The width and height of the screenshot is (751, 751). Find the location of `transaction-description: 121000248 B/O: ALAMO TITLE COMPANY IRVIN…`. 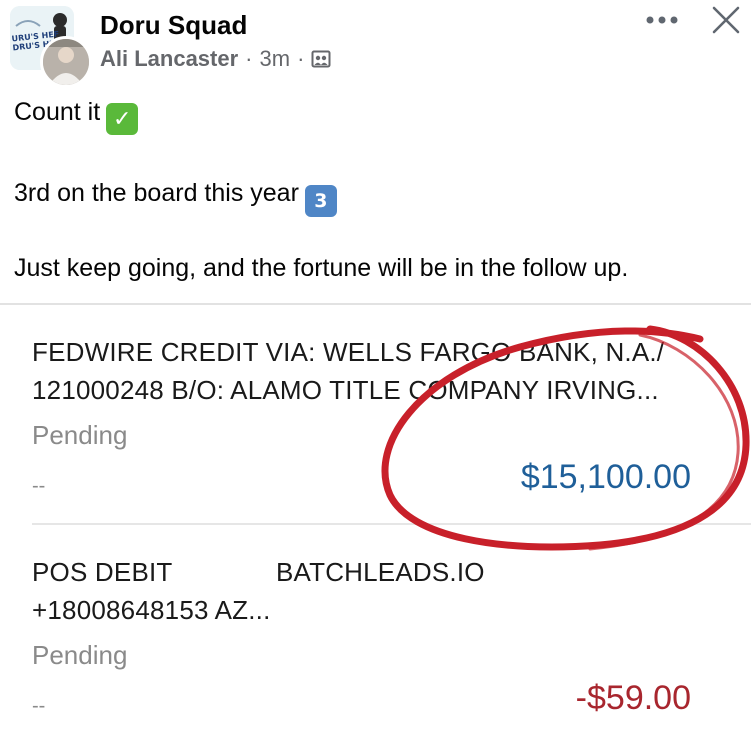

transaction-description: 121000248 B/O: ALAMO TITLE COMPANY IRVIN… is located at coordinates (345, 390).